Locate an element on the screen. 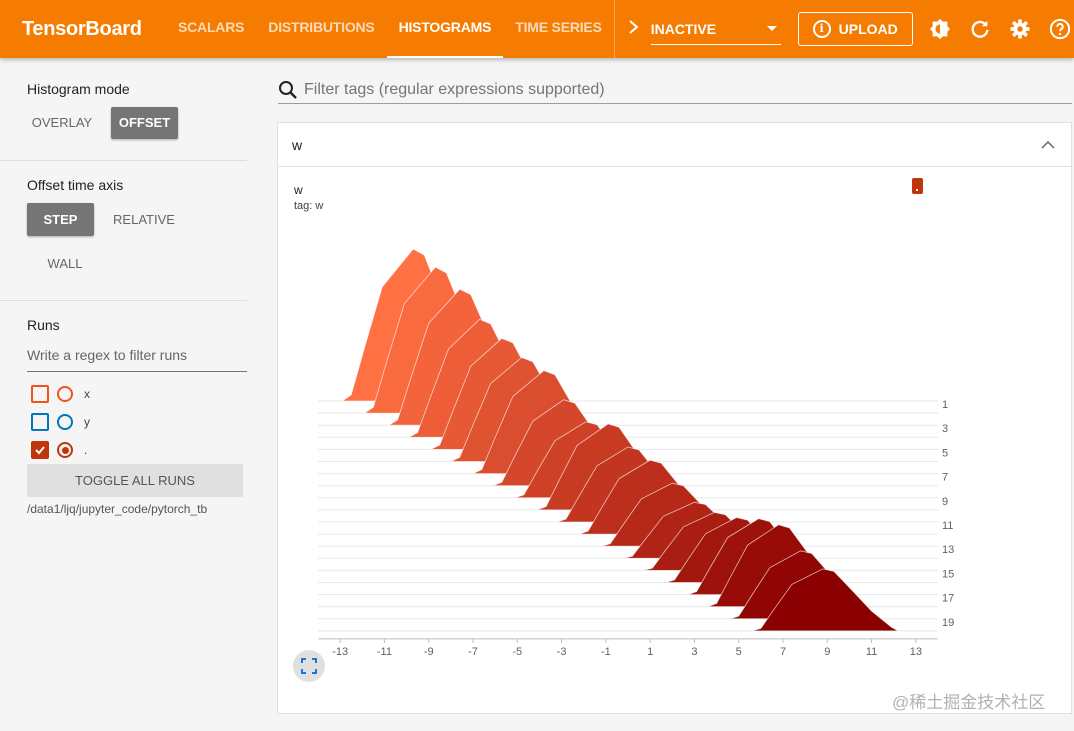  run-checkbox-checked is located at coordinates (40, 450).